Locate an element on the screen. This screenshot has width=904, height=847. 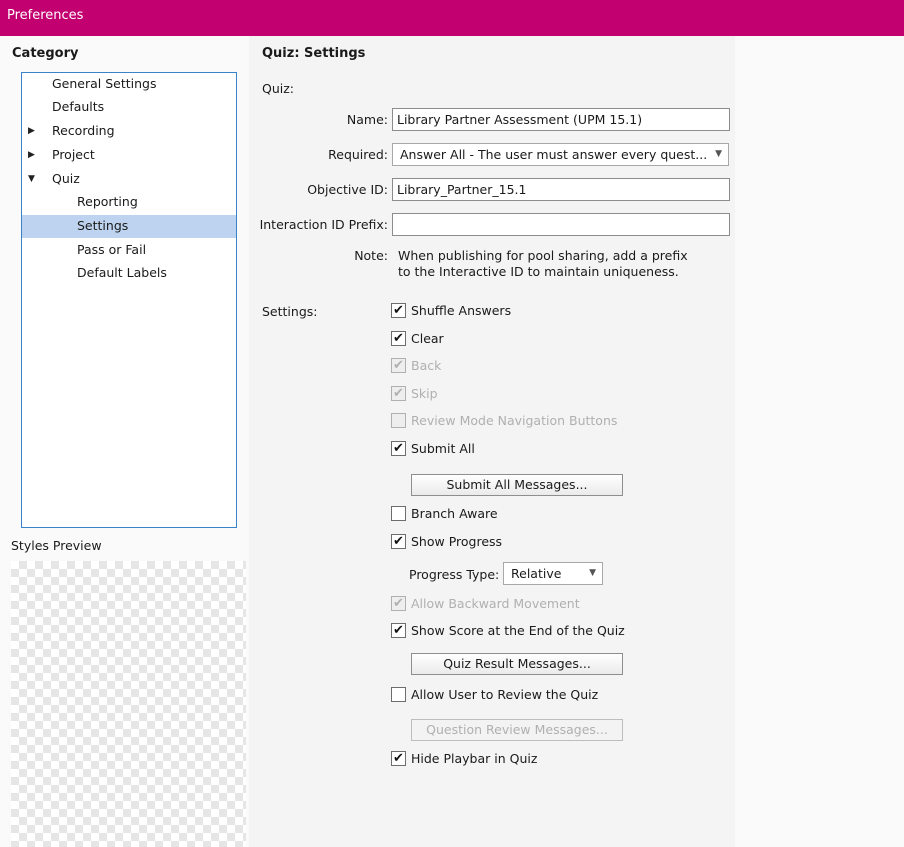
tree-item-label: Reporting is located at coordinates (107, 201).